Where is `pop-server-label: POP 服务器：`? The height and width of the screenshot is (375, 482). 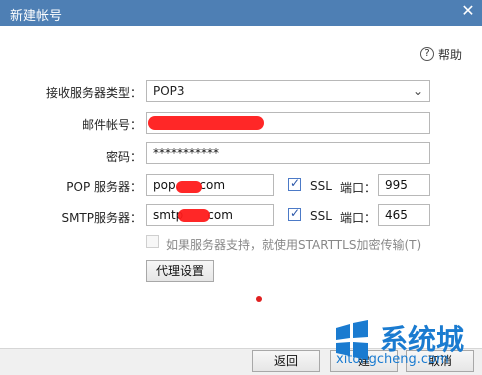
pop-server-label: POP 服务器： is located at coordinates (104, 187).